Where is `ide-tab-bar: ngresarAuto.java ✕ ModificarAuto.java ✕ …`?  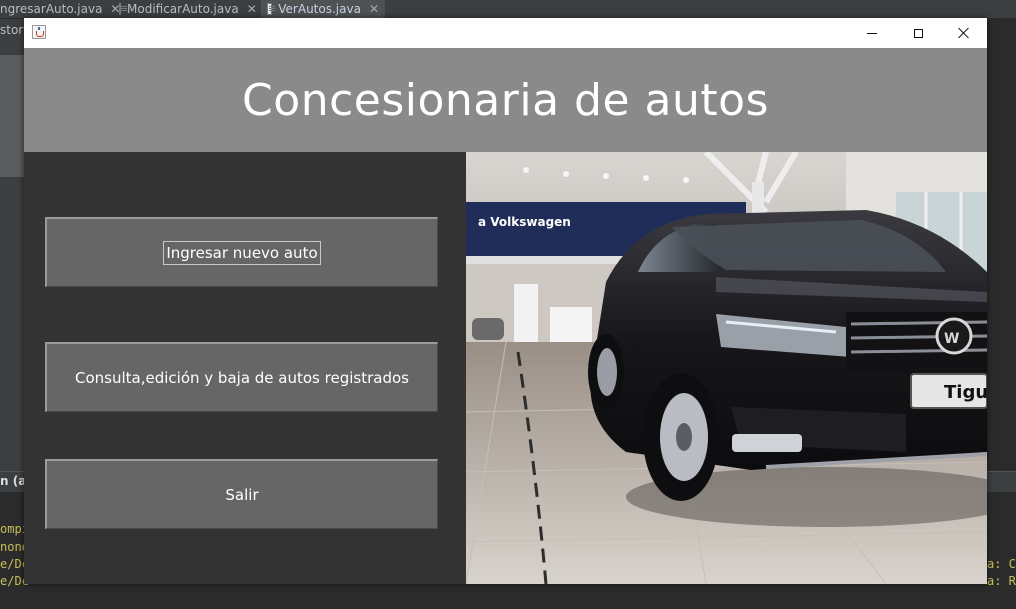 ide-tab-bar: ngresarAuto.java ✕ ModificarAuto.java ✕ … is located at coordinates (508, 9).